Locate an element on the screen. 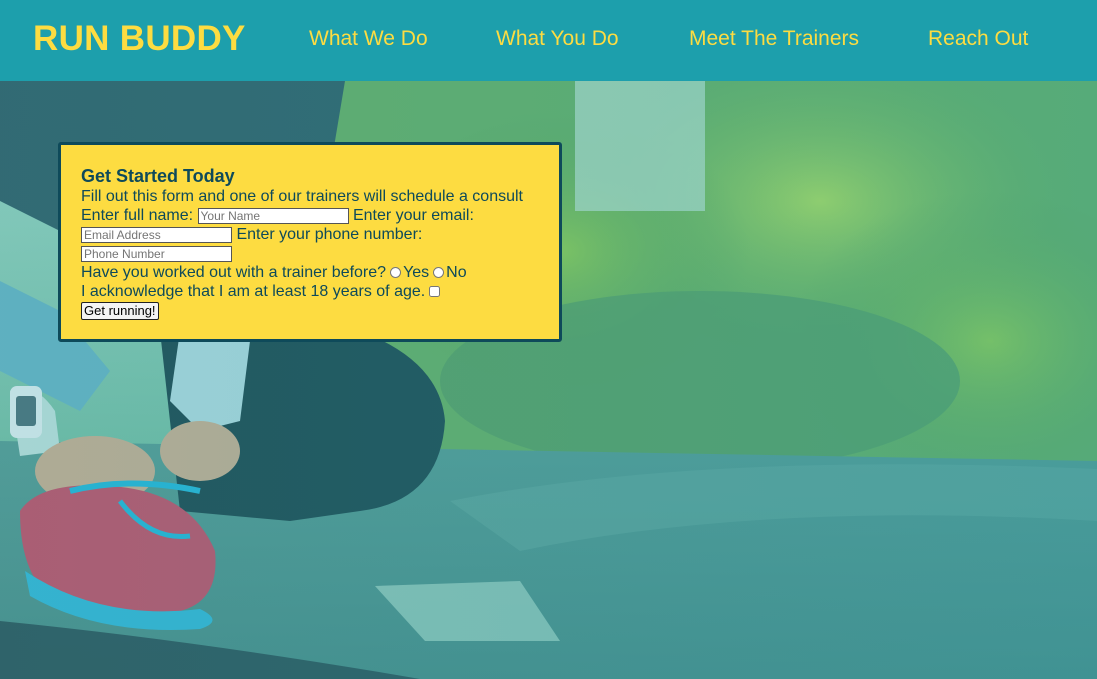 Image resolution: width=1097 pixels, height=679 pixels. get-running-button: Get running! is located at coordinates (120, 311).